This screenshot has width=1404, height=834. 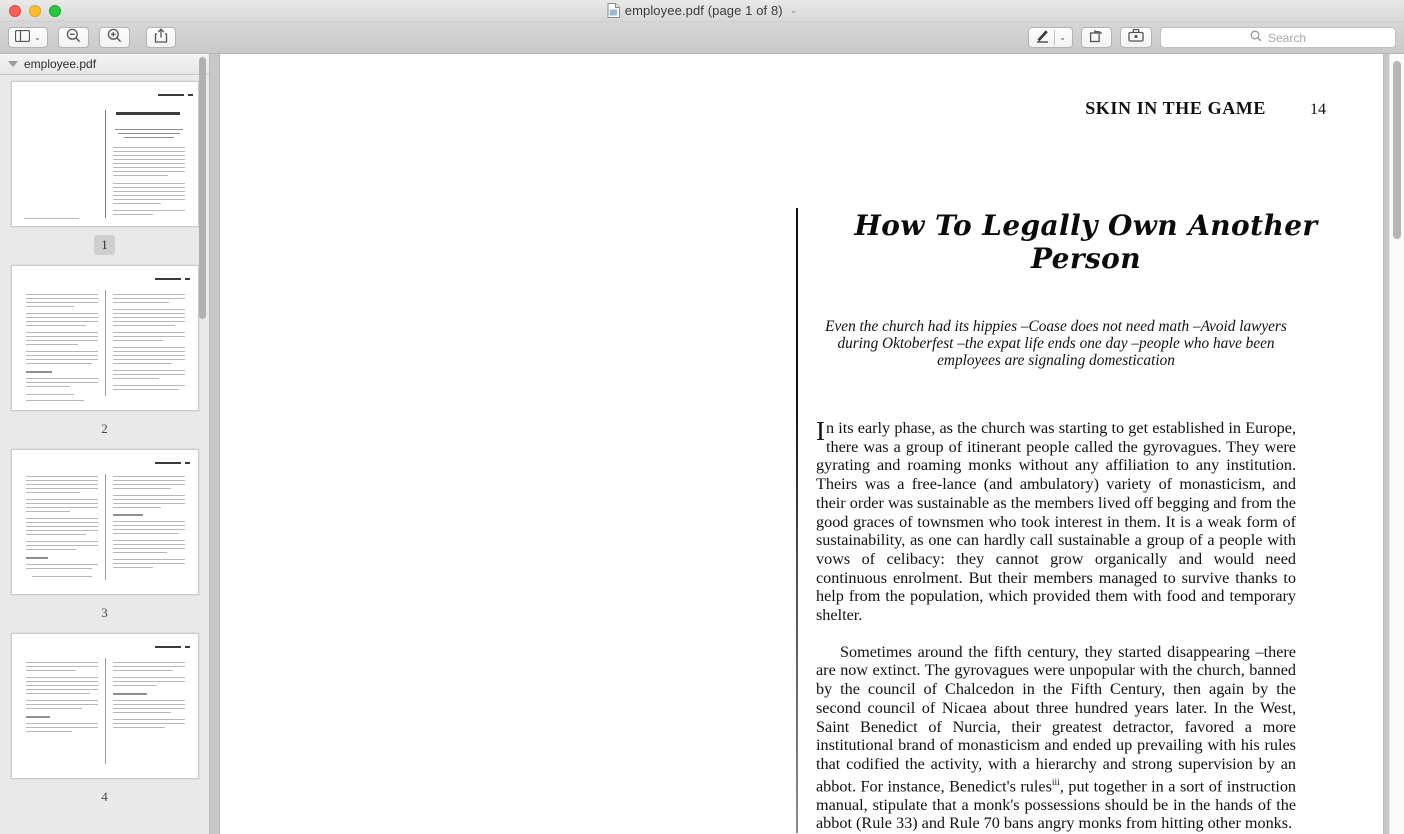 I want to click on rotate-button, so click(x=1096, y=37).